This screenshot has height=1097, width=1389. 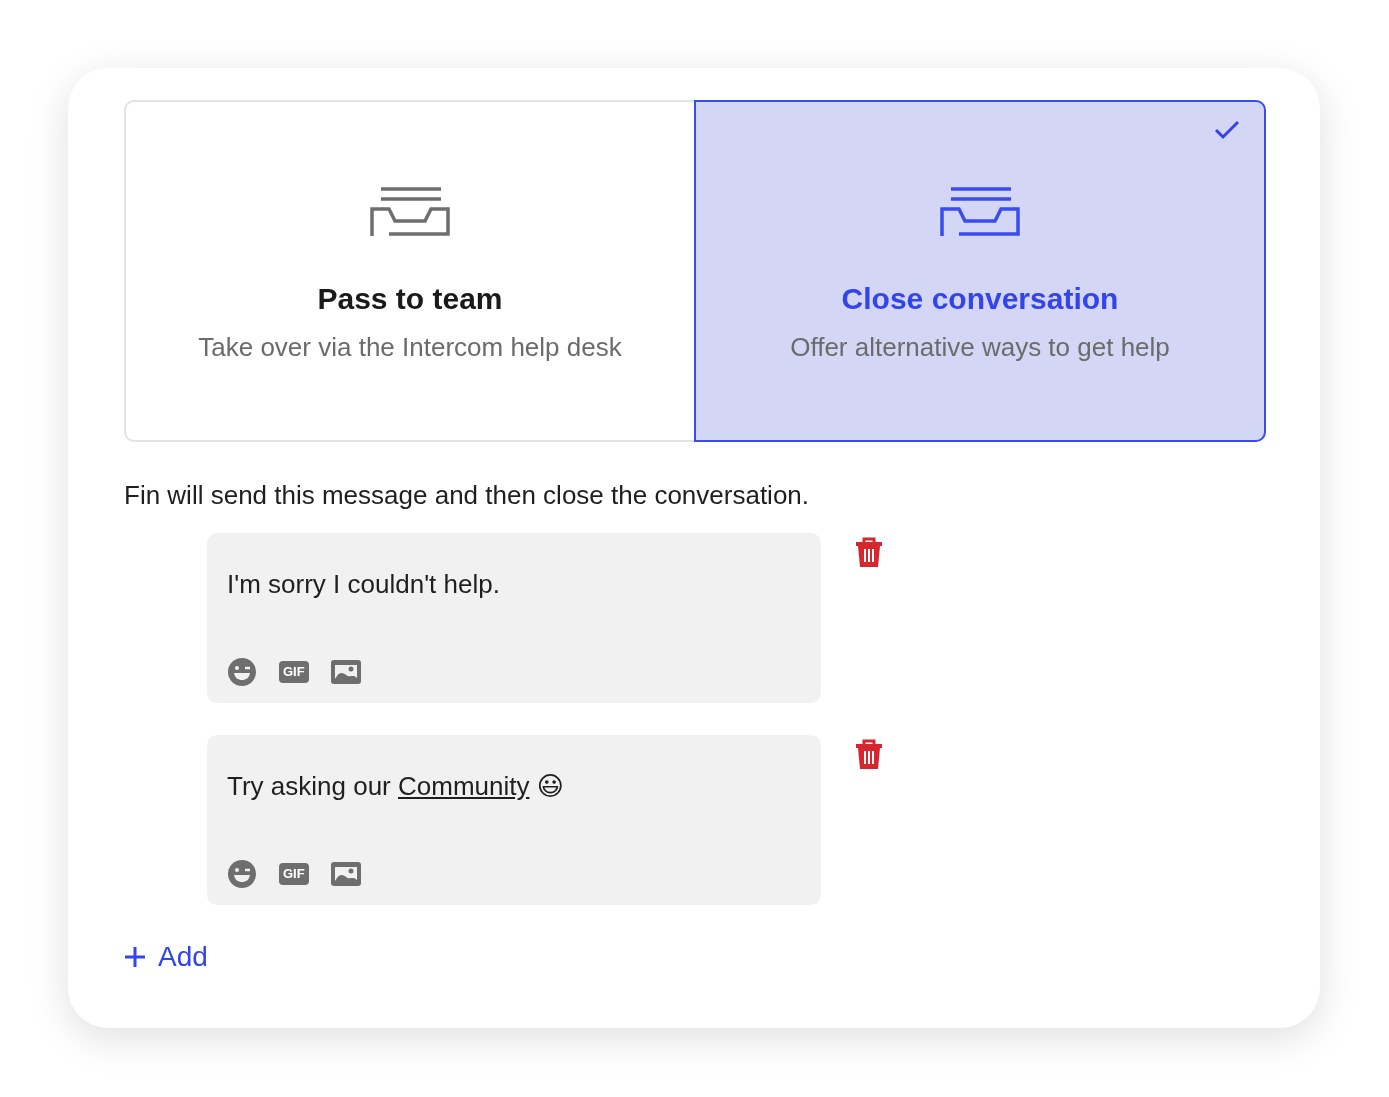 I want to click on checkmark-icon, so click(x=1227, y=130).